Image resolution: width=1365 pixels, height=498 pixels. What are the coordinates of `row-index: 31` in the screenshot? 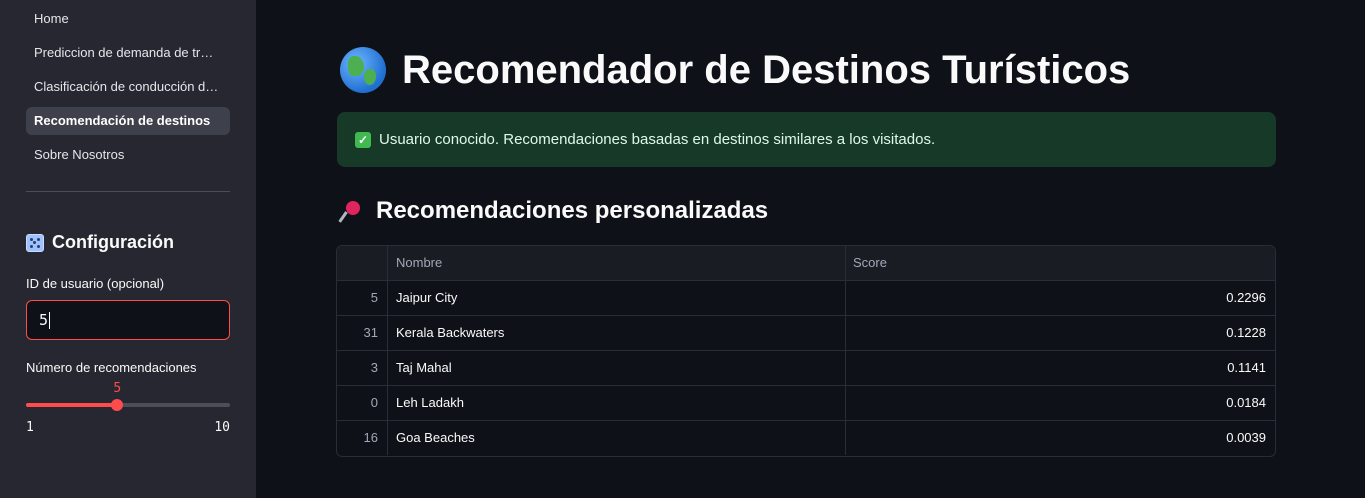 It's located at (362, 333).